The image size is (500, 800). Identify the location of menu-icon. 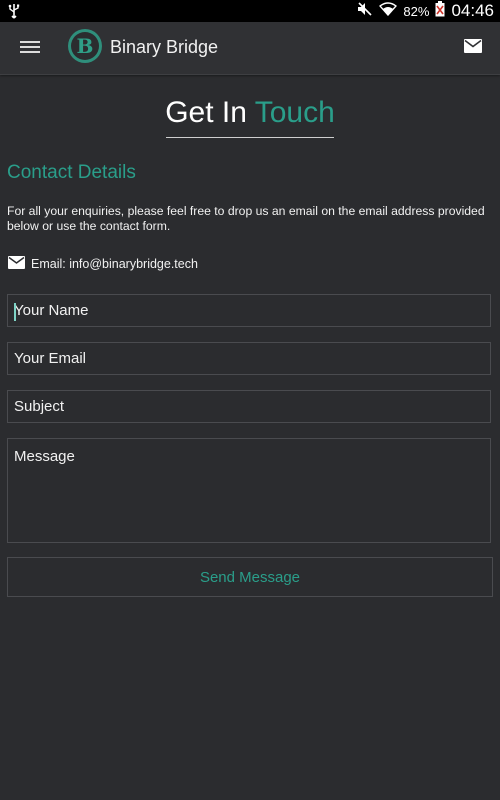
(30, 48).